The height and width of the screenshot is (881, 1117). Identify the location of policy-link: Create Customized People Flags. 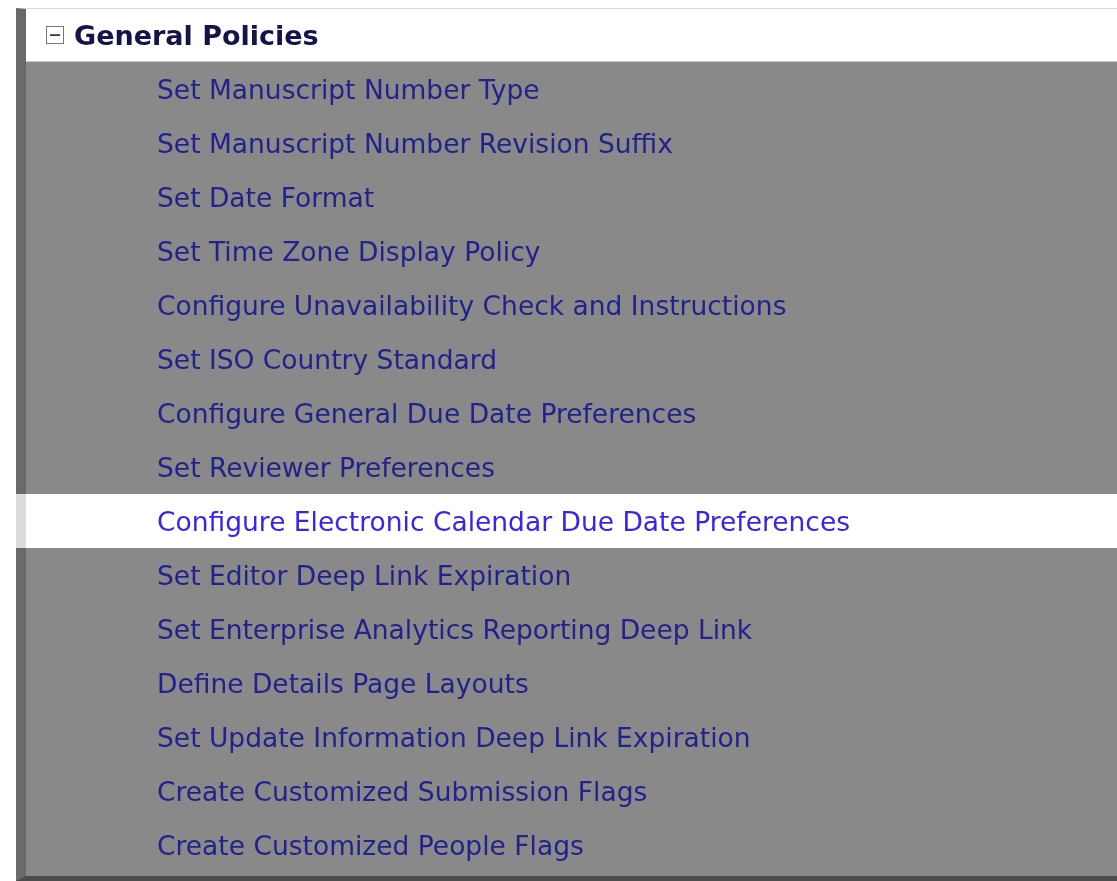
(566, 845).